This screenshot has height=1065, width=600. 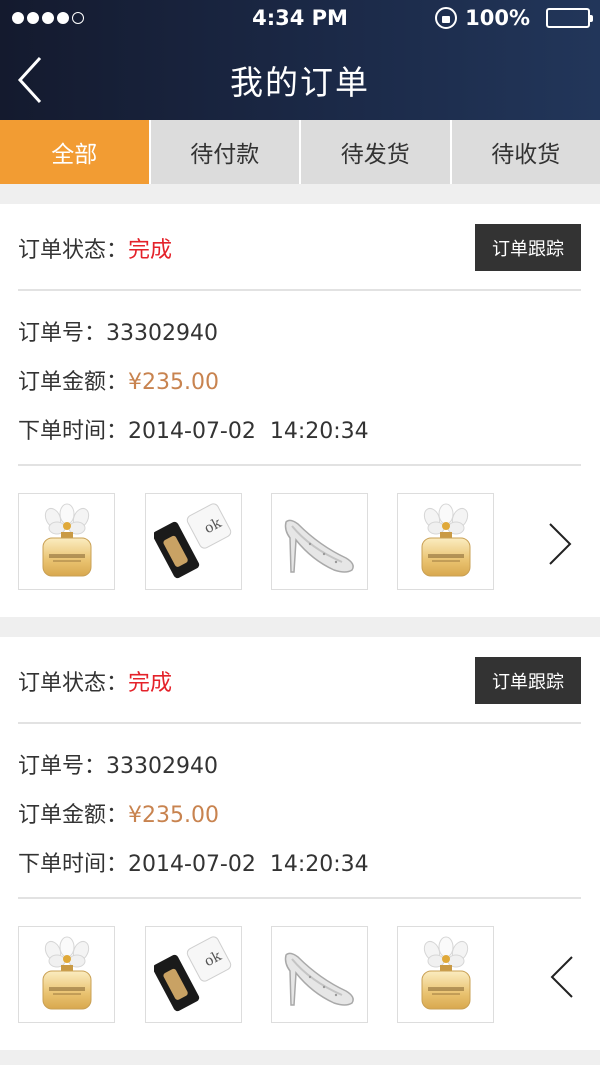 I want to click on page-title: 我的订单, so click(x=300, y=82).